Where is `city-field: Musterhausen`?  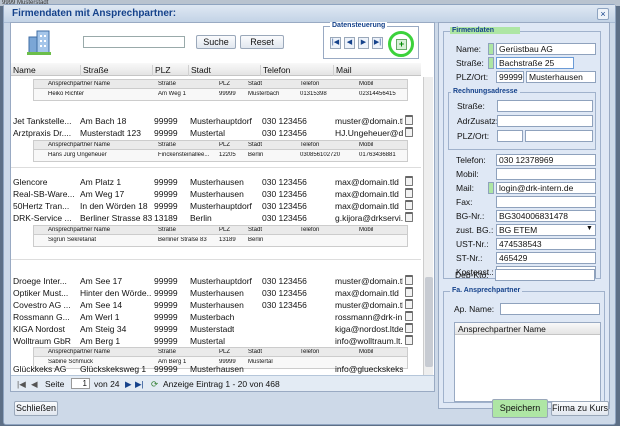 city-field: Musterhausen is located at coordinates (561, 77).